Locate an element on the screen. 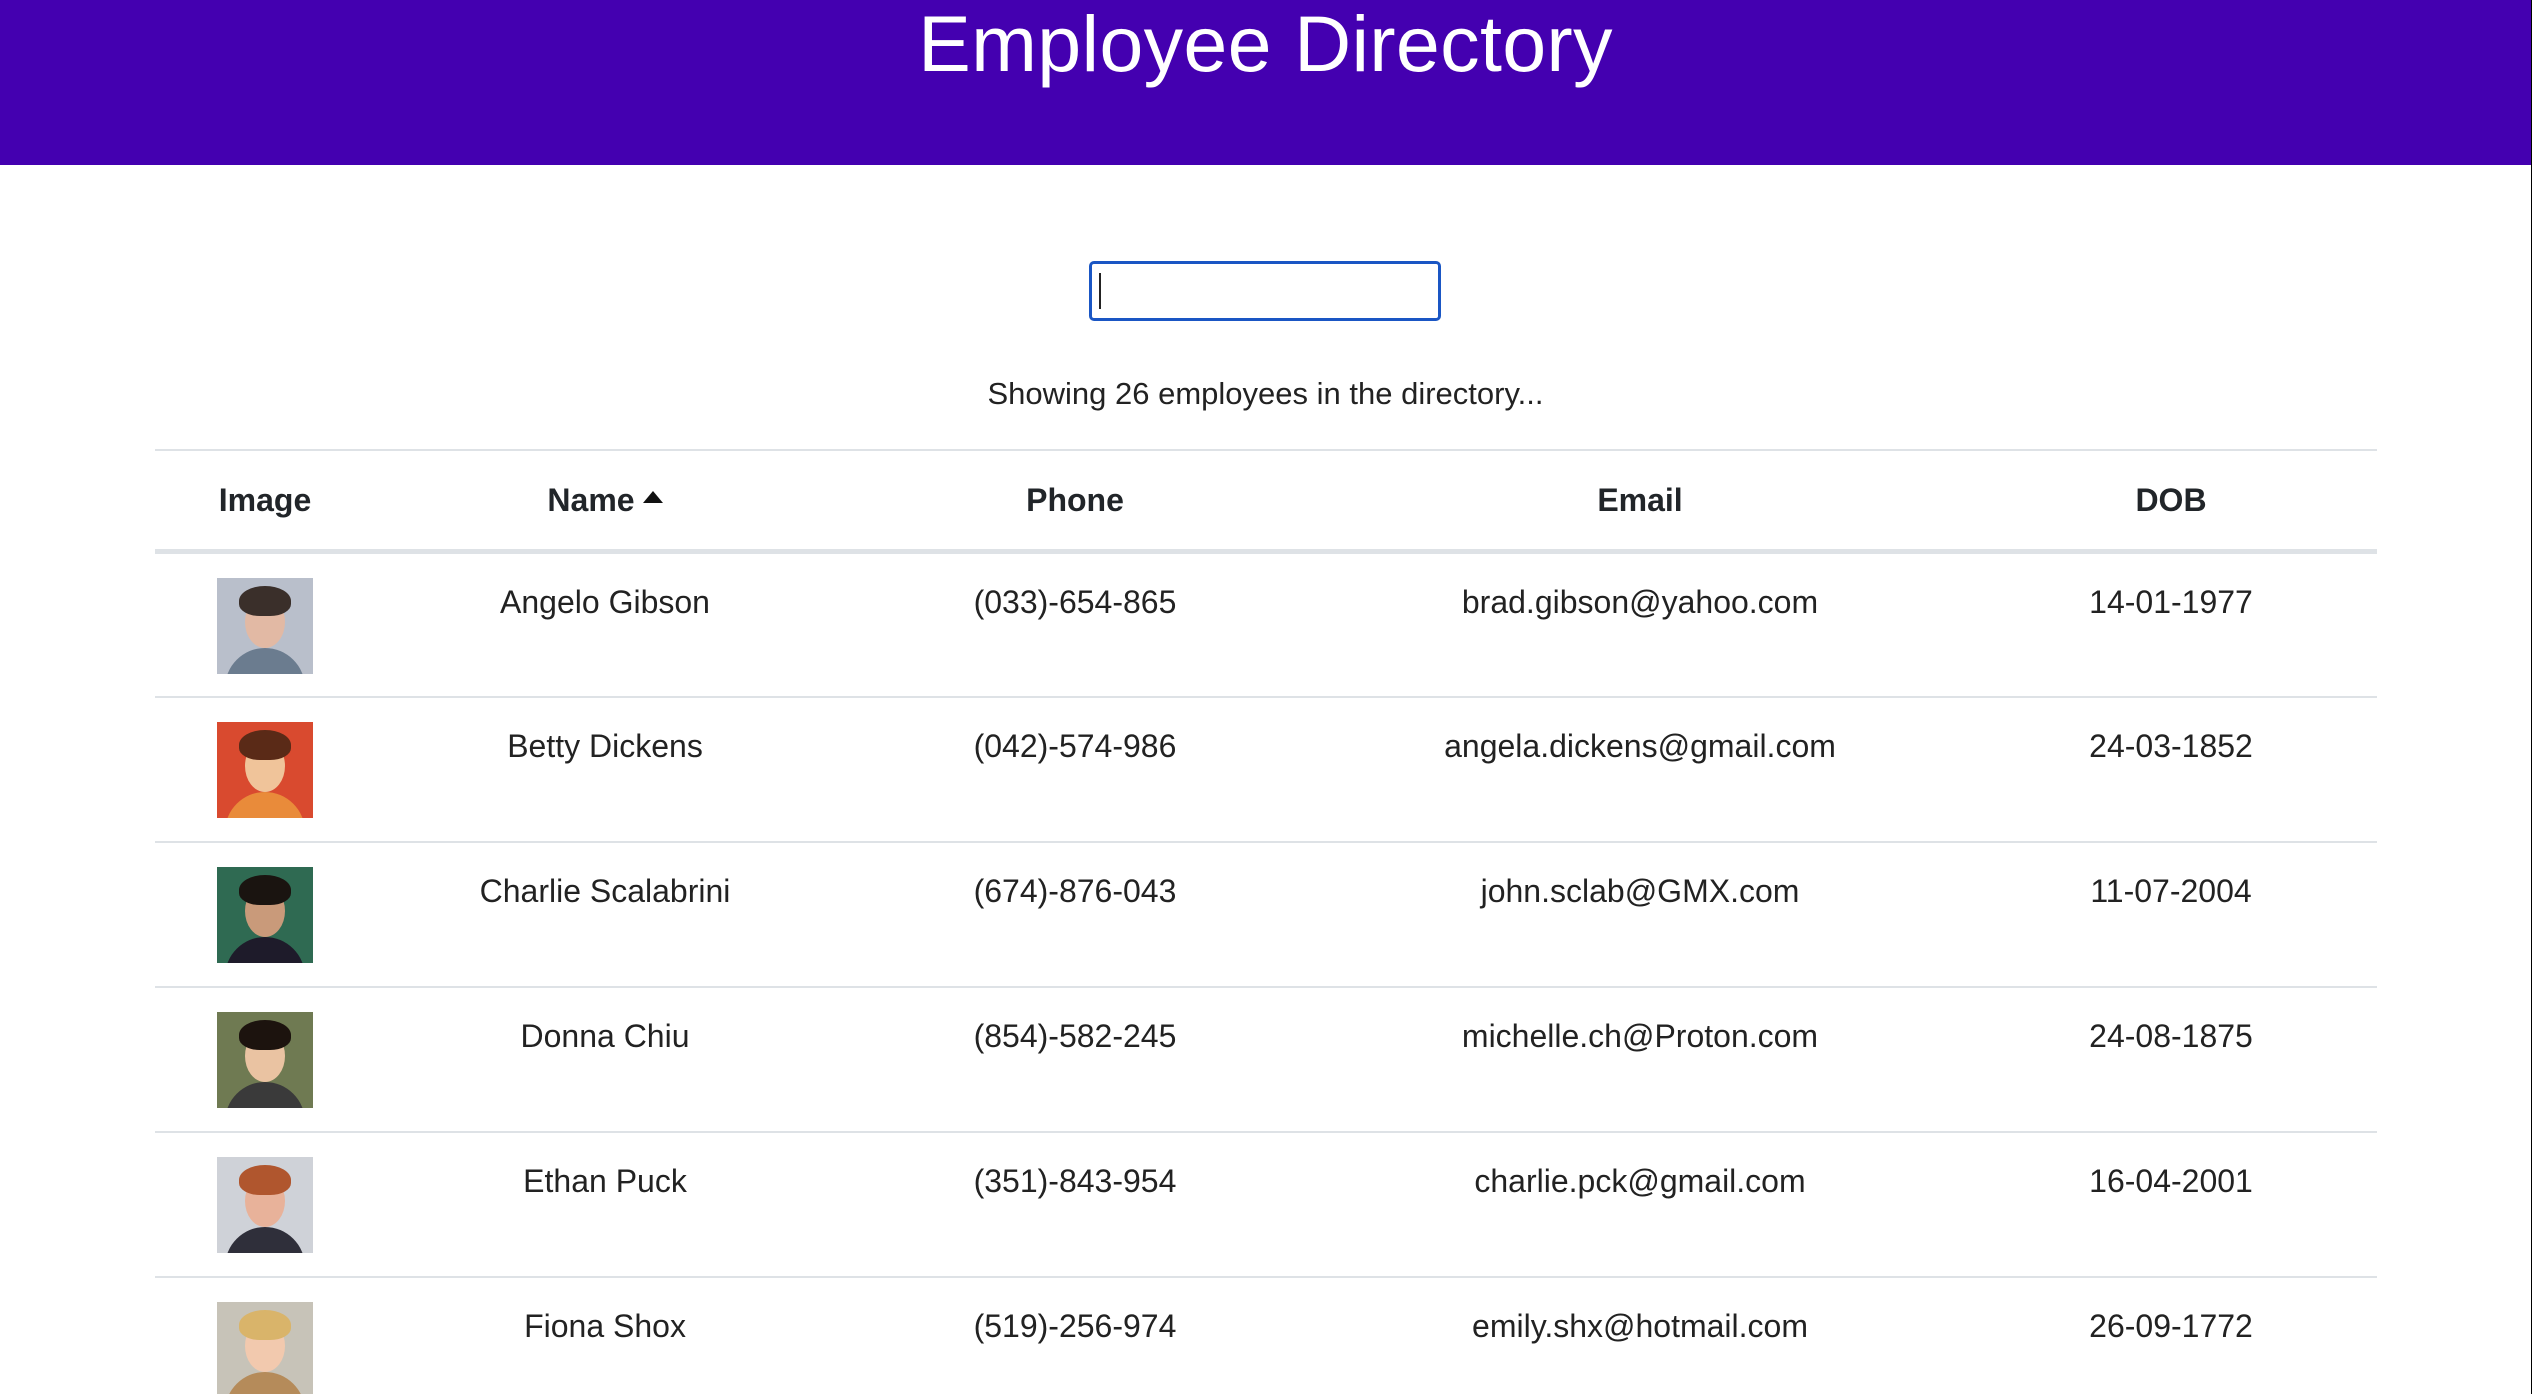  cell-dob: 26-09-1772 is located at coordinates (2171, 1335).